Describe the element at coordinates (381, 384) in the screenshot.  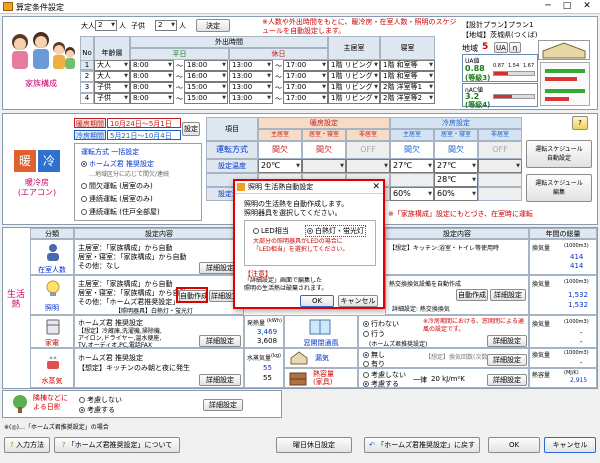
I see `capacity-opt-yes: 考慮する` at that location.